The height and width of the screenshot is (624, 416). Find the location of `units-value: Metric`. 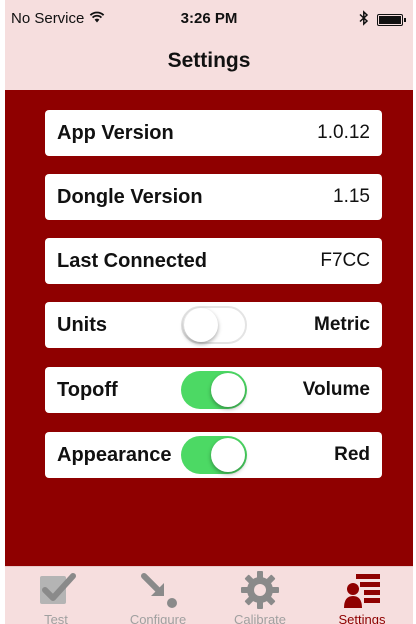

units-value: Metric is located at coordinates (342, 324).